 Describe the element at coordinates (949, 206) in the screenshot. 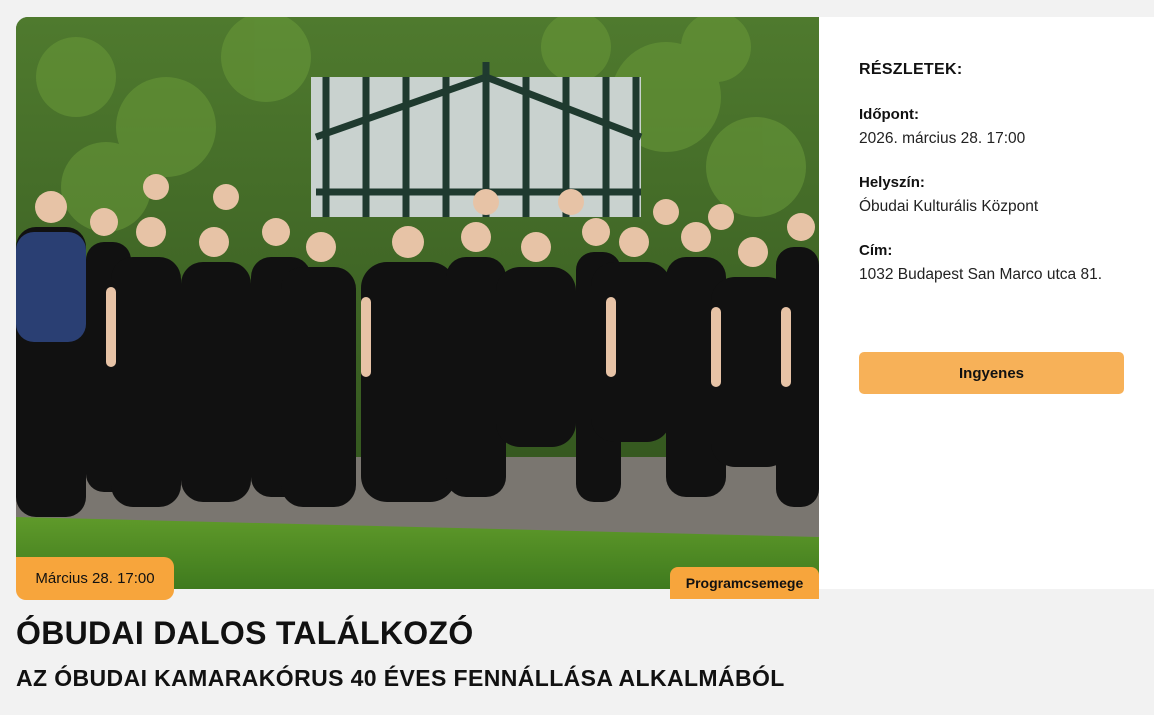

I see `venue-value: Óbudai Kulturális Központ` at that location.